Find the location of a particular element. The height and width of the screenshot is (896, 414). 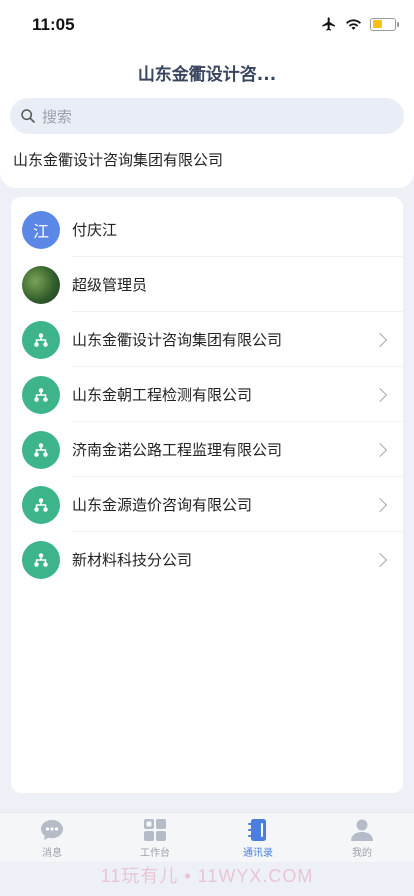

list-item: 山东金朝工程检测有限公司 is located at coordinates (207, 394).